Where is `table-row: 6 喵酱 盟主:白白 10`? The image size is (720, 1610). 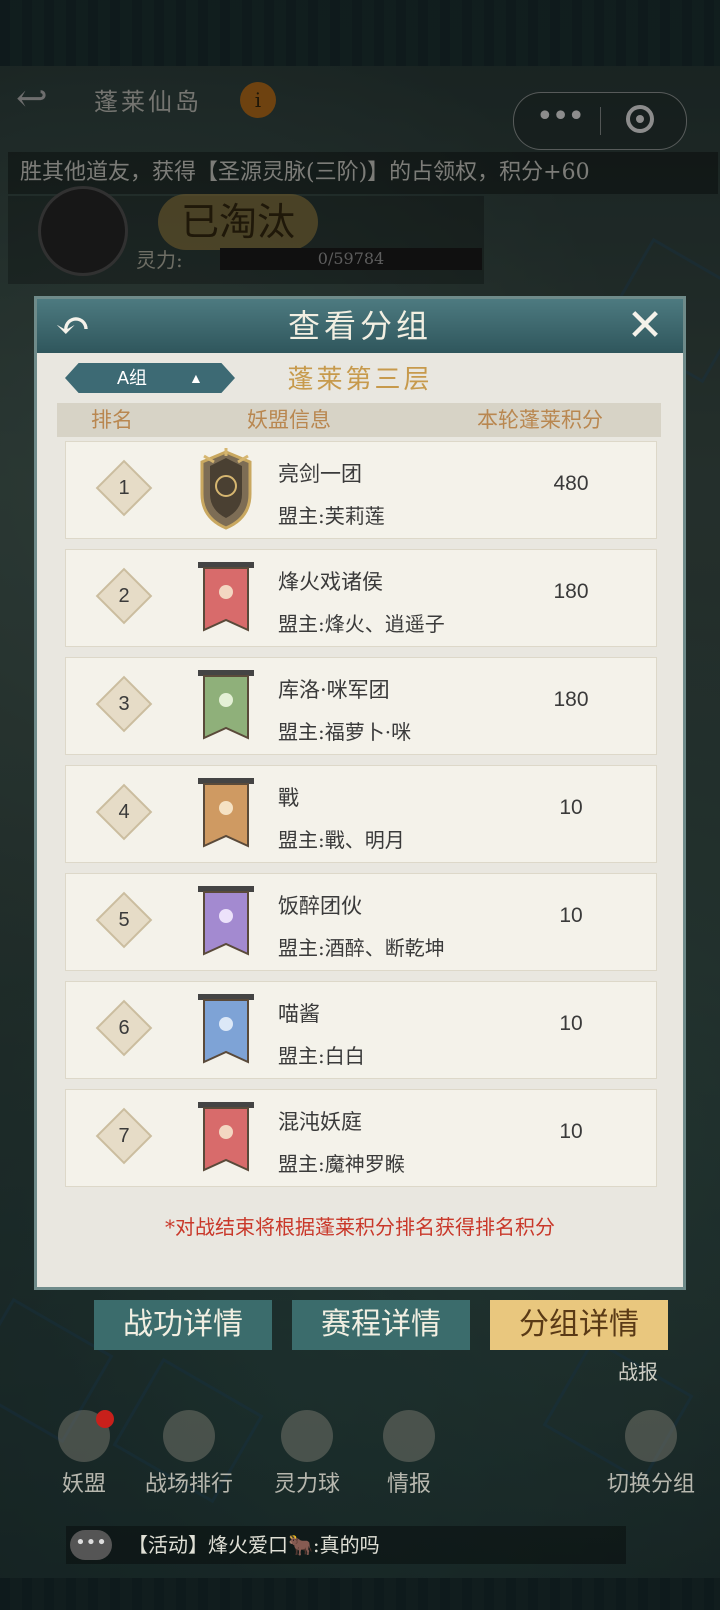 table-row: 6 喵酱 盟主:白白 10 is located at coordinates (361, 1030).